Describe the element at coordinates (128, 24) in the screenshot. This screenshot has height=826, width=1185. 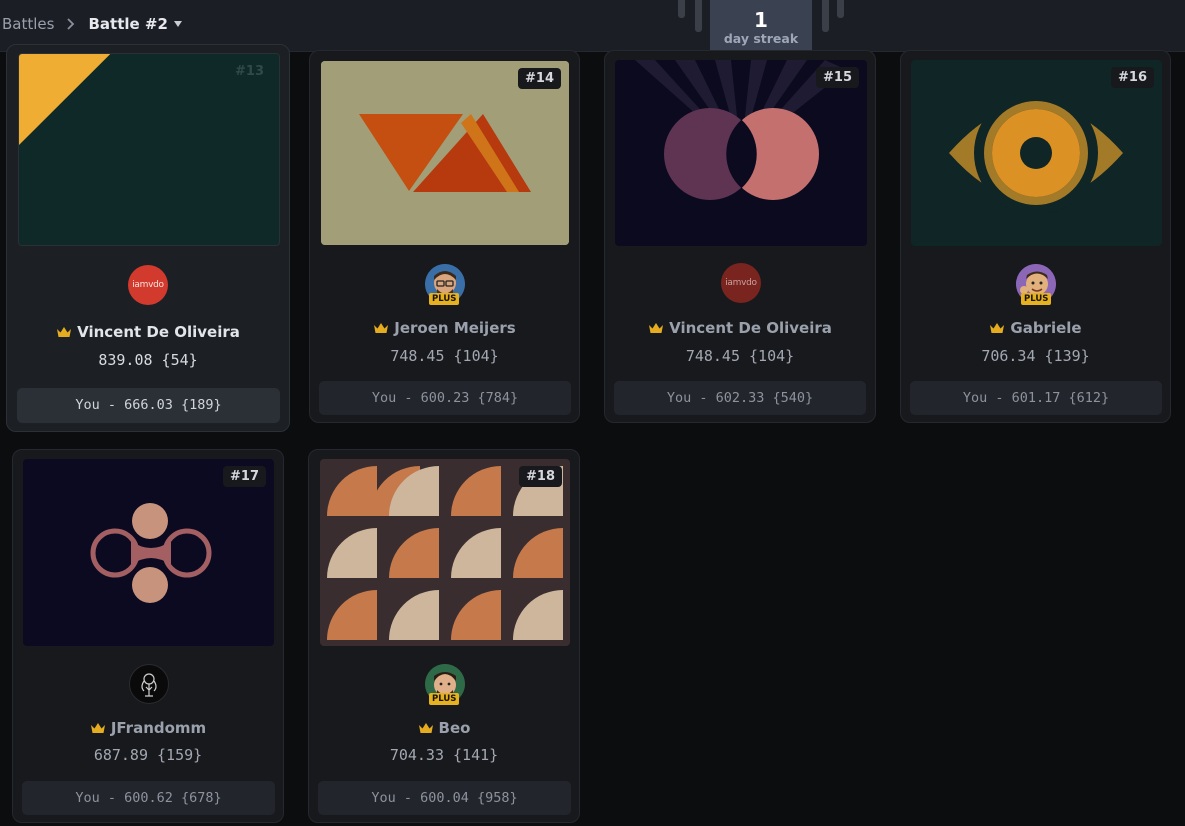
I see `battle-selector-label: Battle #2` at that location.